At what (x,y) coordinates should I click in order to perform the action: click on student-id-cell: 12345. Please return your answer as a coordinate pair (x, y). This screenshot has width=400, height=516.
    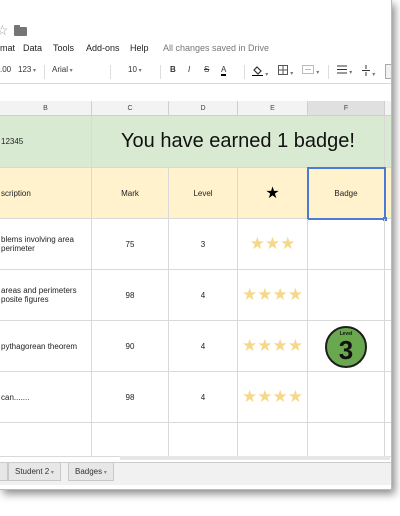
    Looking at the image, I should click on (46, 142).